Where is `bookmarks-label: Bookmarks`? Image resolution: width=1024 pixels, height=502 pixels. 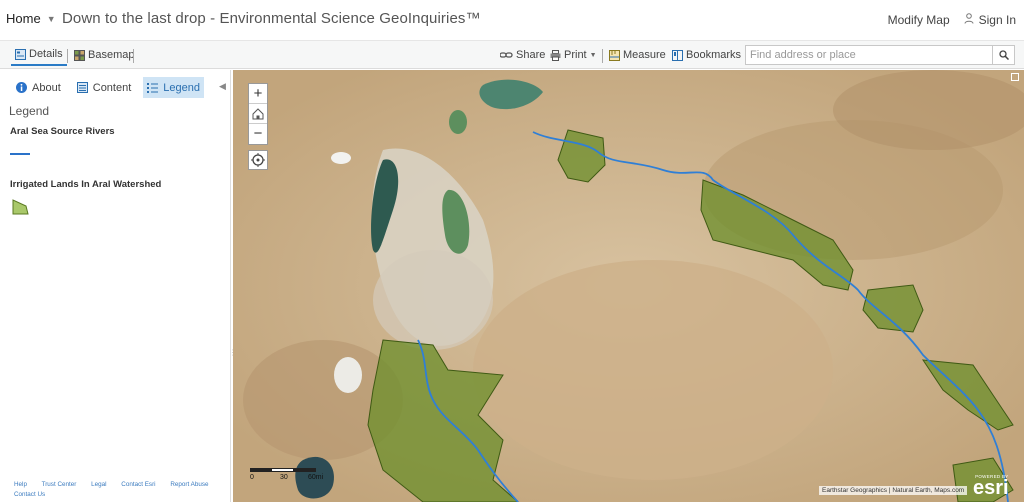
bookmarks-label: Bookmarks is located at coordinates (714, 55).